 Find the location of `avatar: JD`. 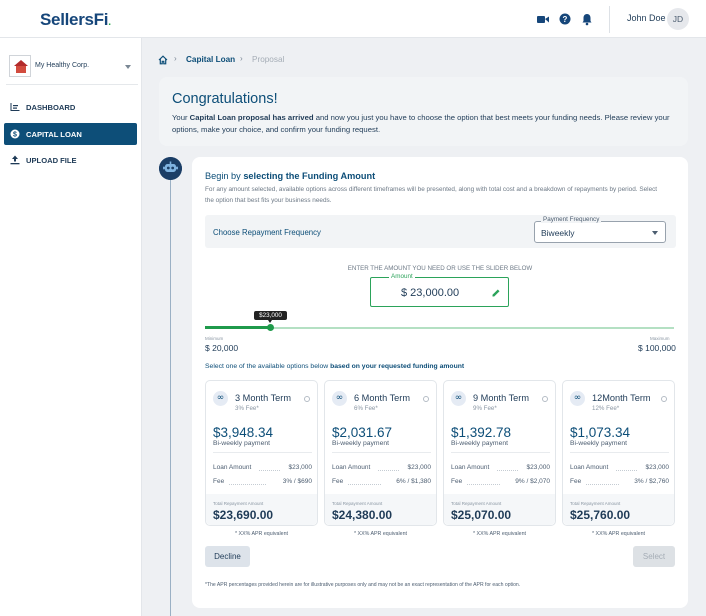

avatar: JD is located at coordinates (678, 19).